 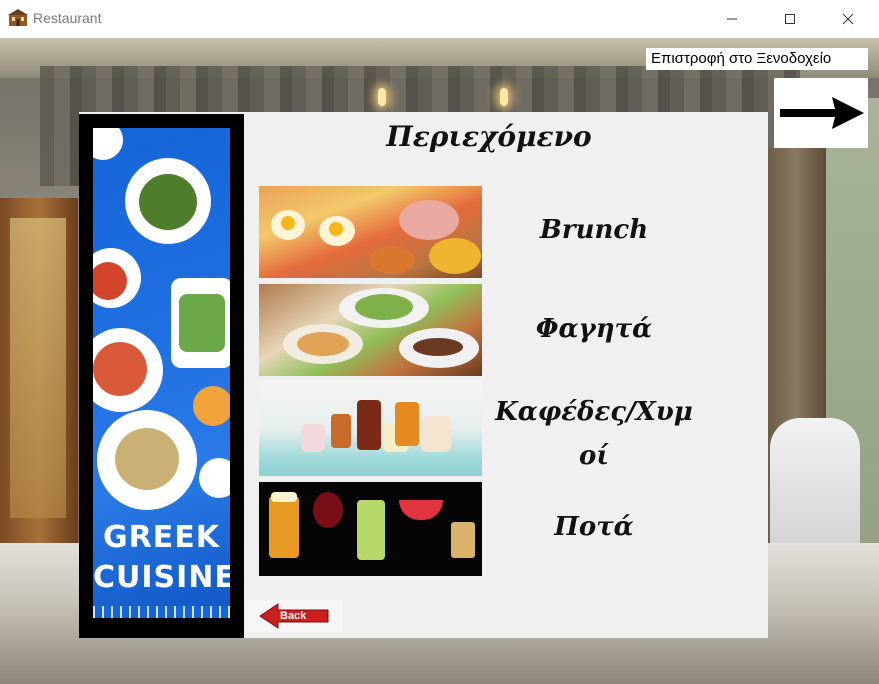 I want to click on back-button-label: Back, so click(x=293, y=616).